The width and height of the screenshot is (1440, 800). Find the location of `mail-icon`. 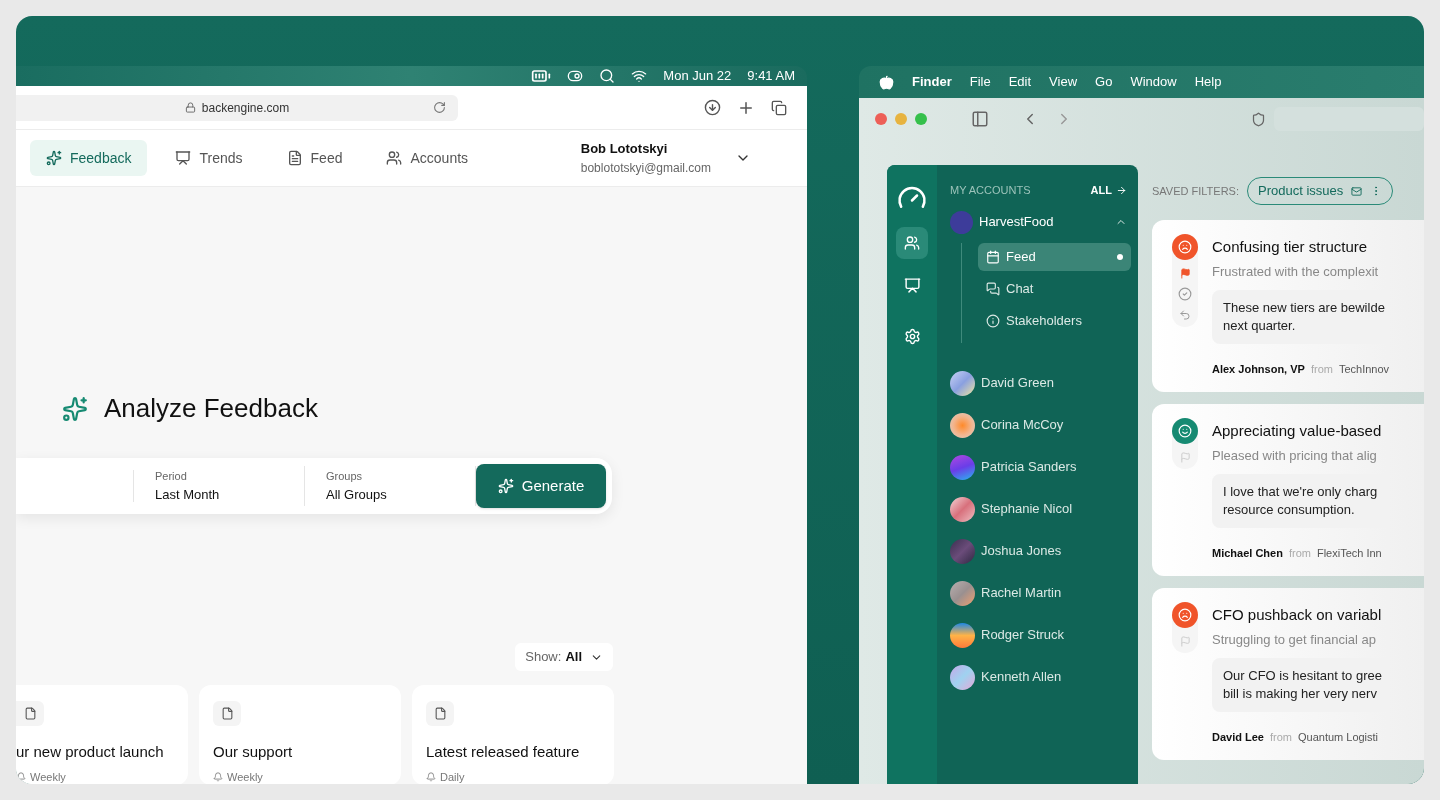

mail-icon is located at coordinates (1357, 191).